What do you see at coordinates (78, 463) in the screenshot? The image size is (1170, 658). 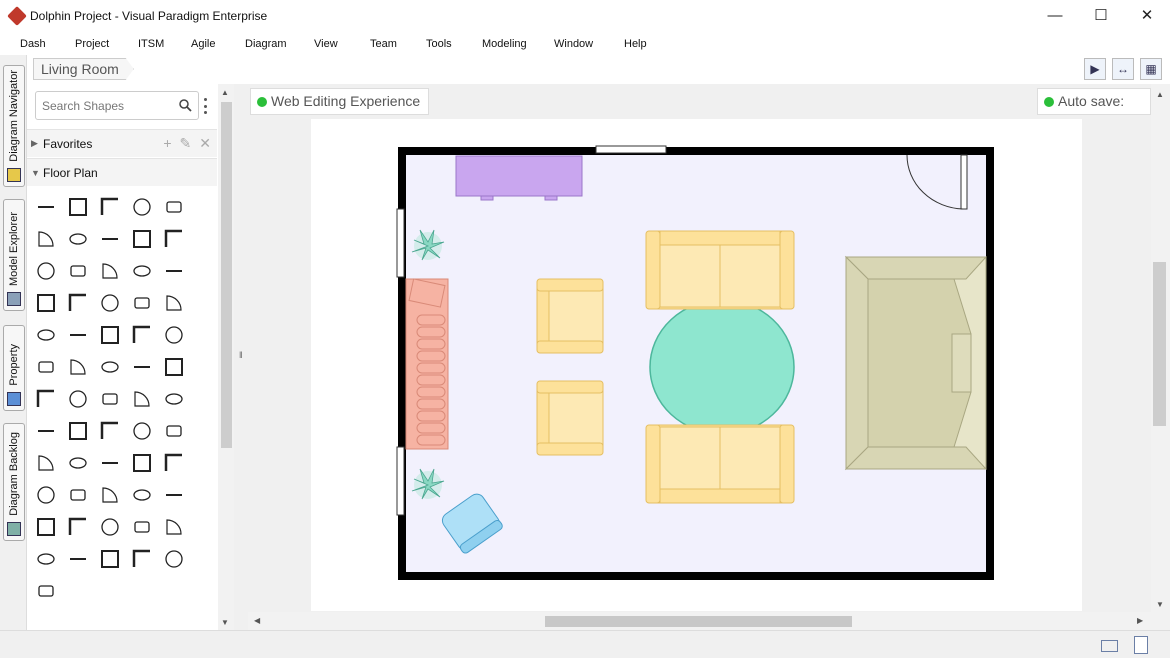 I see `toilet-icon` at bounding box center [78, 463].